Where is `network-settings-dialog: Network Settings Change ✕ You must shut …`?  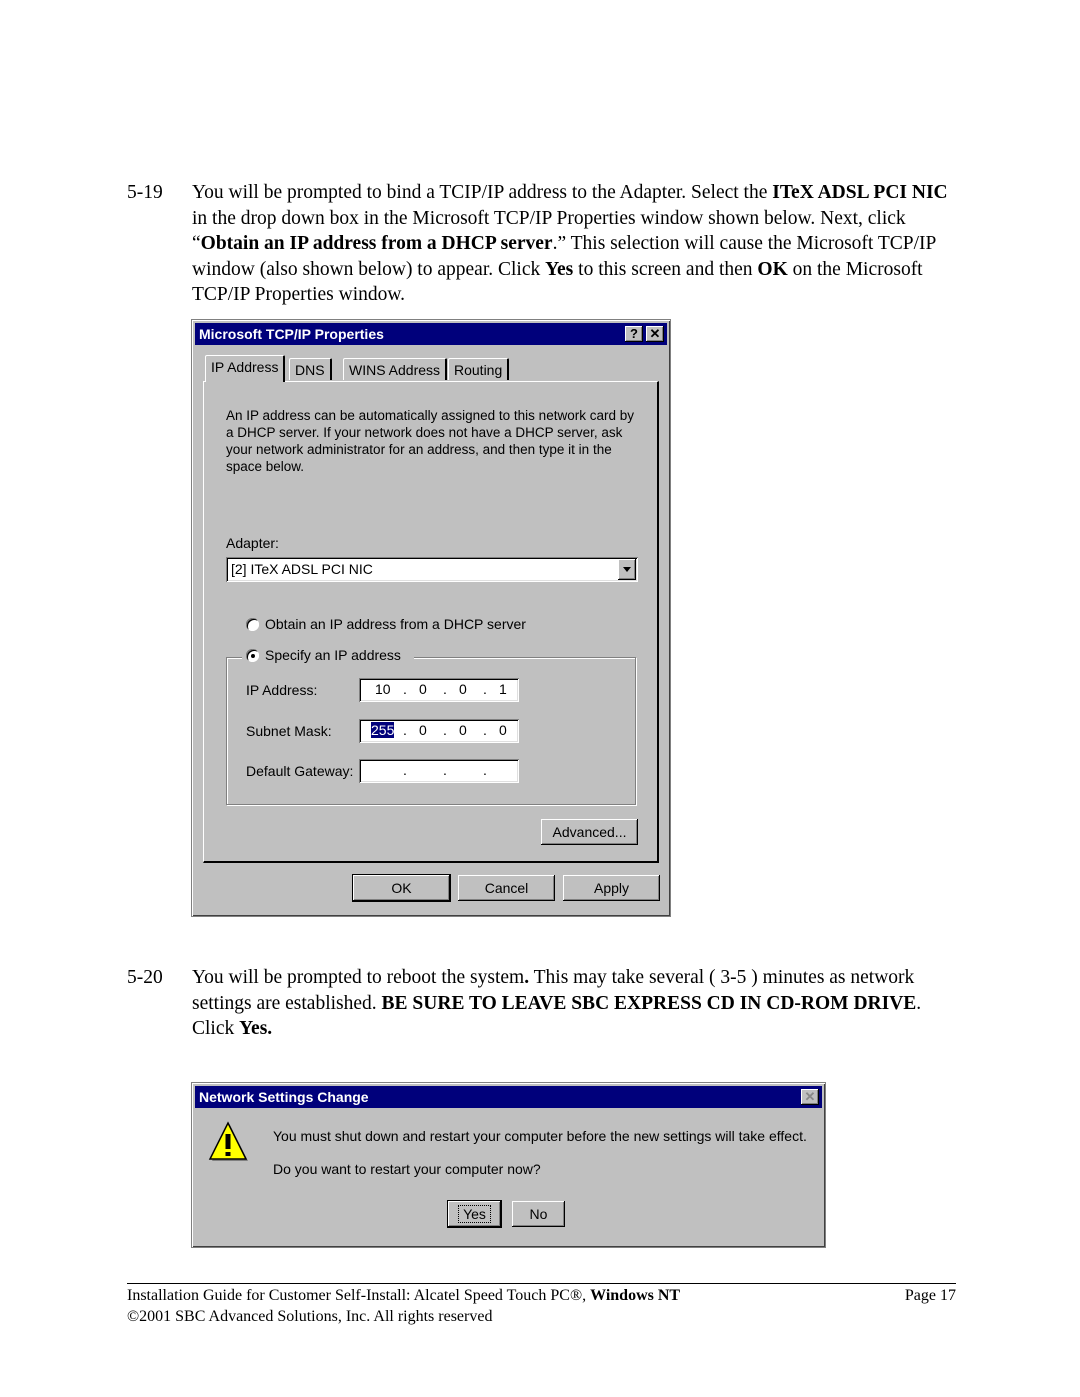
network-settings-dialog: Network Settings Change ✕ You must shut … is located at coordinates (508, 1165).